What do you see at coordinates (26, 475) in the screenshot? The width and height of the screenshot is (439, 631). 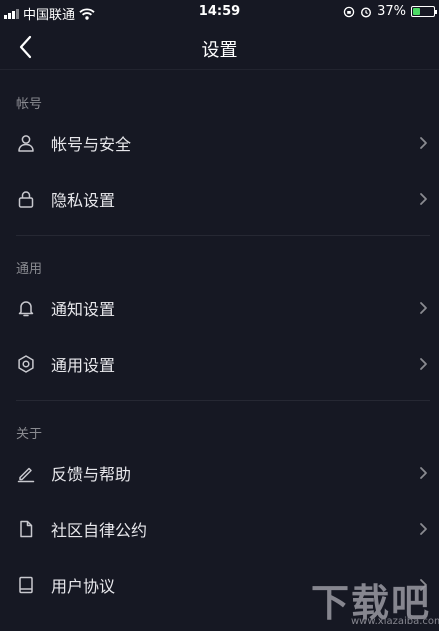 I see `pencil-icon` at bounding box center [26, 475].